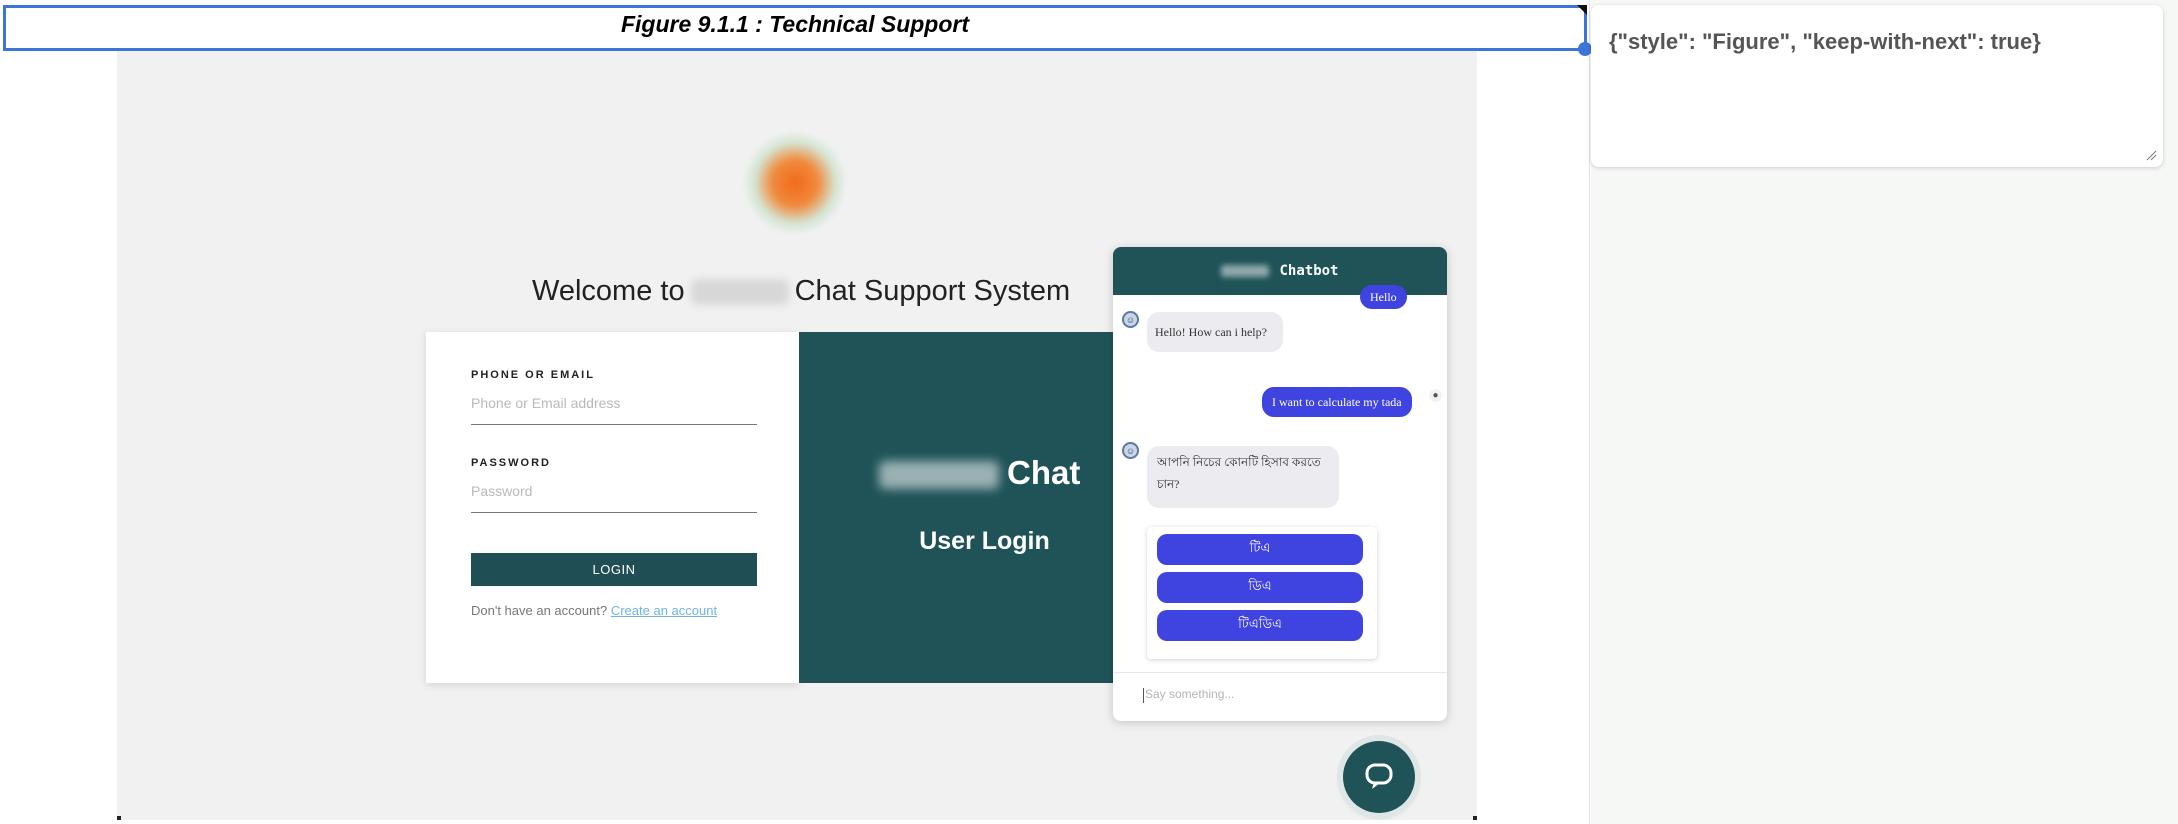 This screenshot has width=2178, height=824. What do you see at coordinates (1309, 271) in the screenshot?
I see `chatbot-title: Chatbot` at bounding box center [1309, 271].